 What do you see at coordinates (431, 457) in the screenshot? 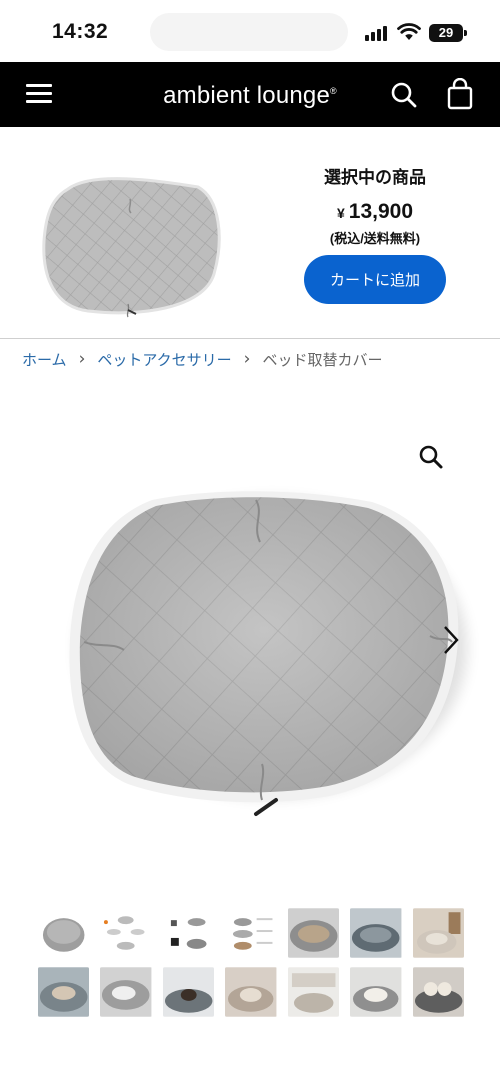
I see `zoom-icon` at bounding box center [431, 457].